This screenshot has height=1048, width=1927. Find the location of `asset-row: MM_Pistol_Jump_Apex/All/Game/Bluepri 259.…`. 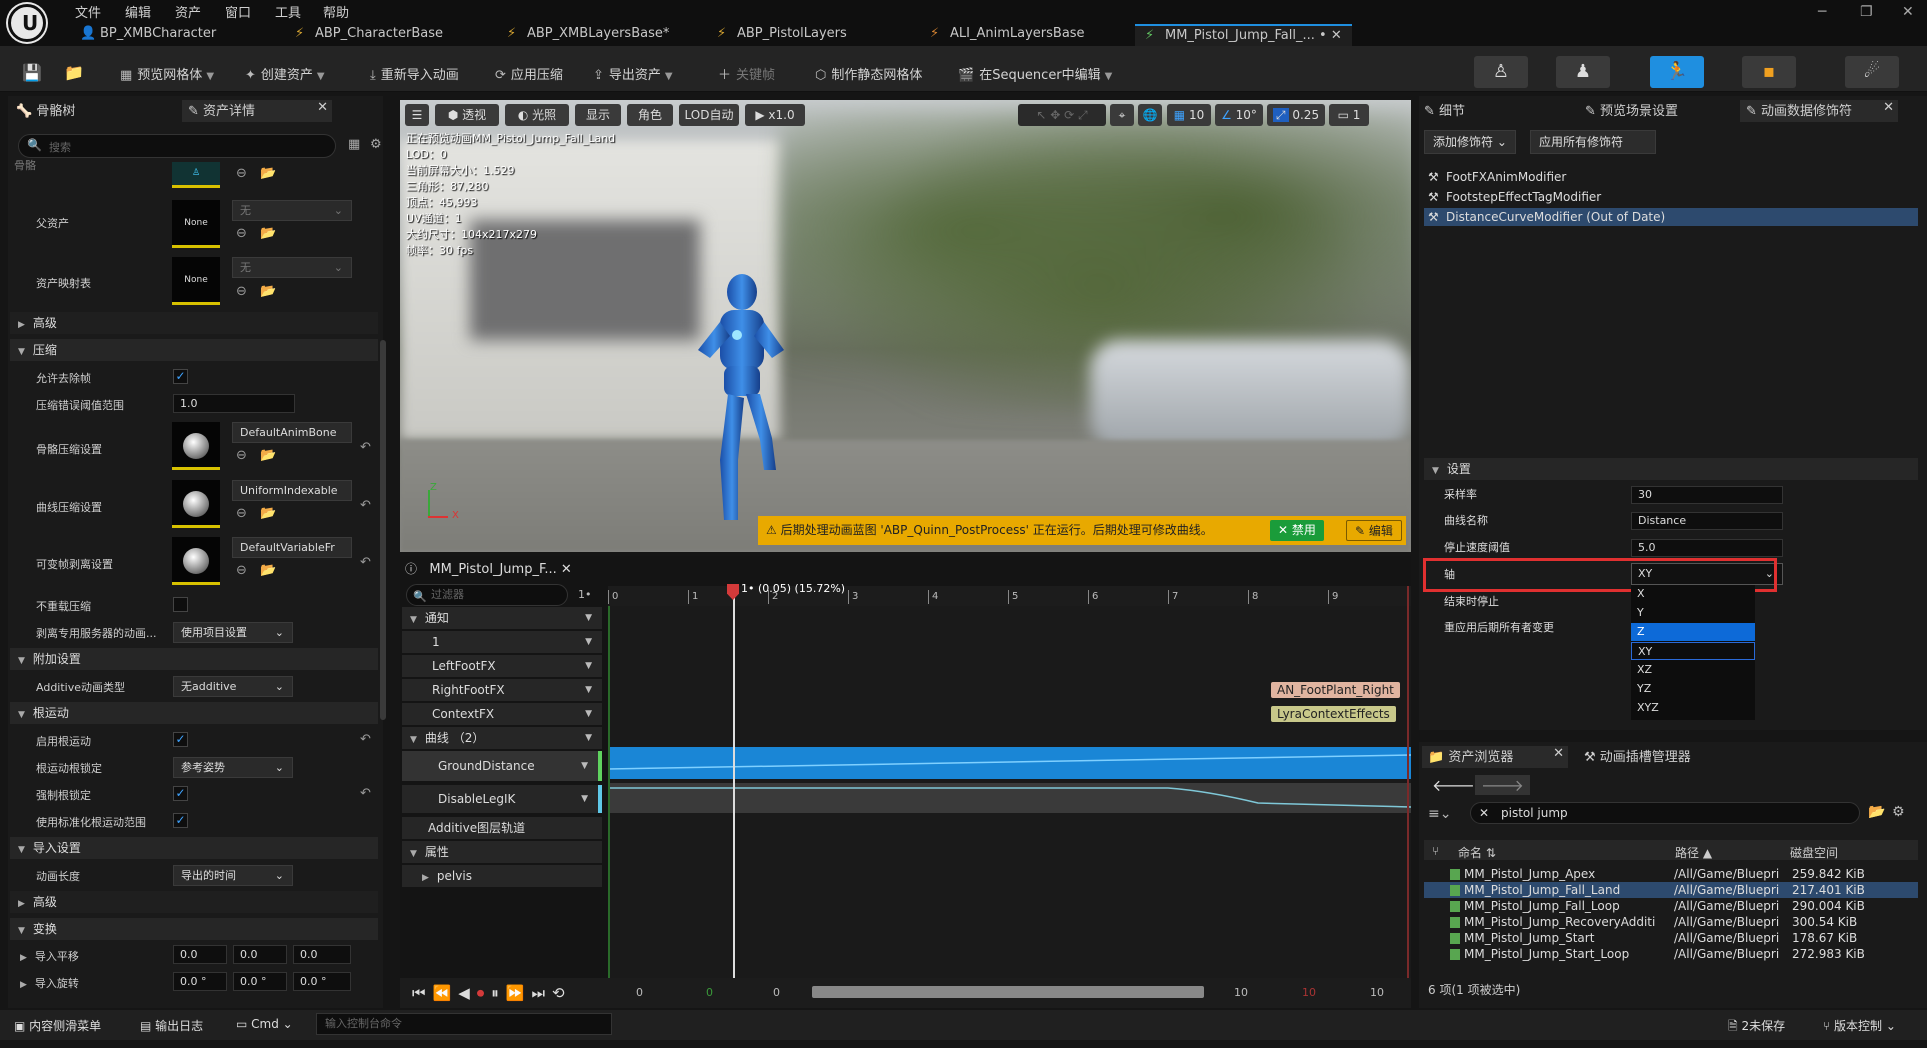

asset-row: MM_Pistol_Jump_Apex/All/Game/Bluepri 259.… is located at coordinates (1671, 874).